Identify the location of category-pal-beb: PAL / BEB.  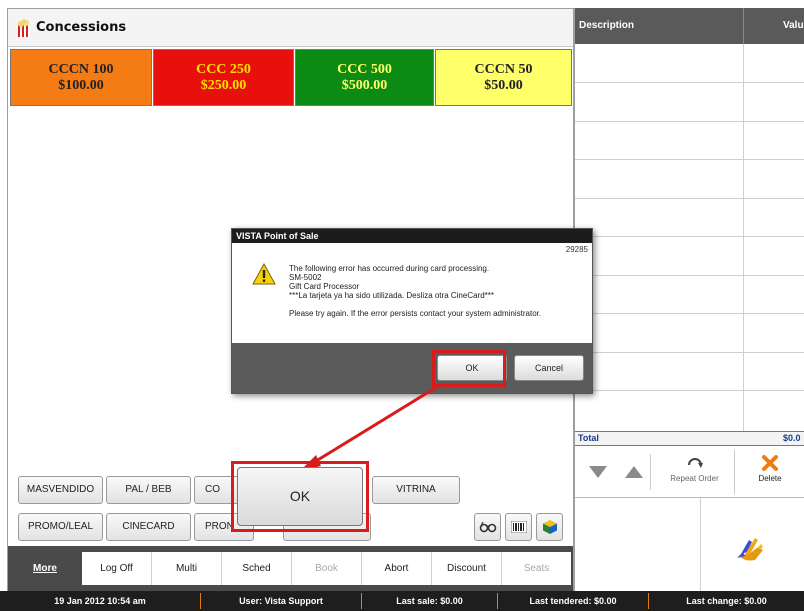
(148, 490).